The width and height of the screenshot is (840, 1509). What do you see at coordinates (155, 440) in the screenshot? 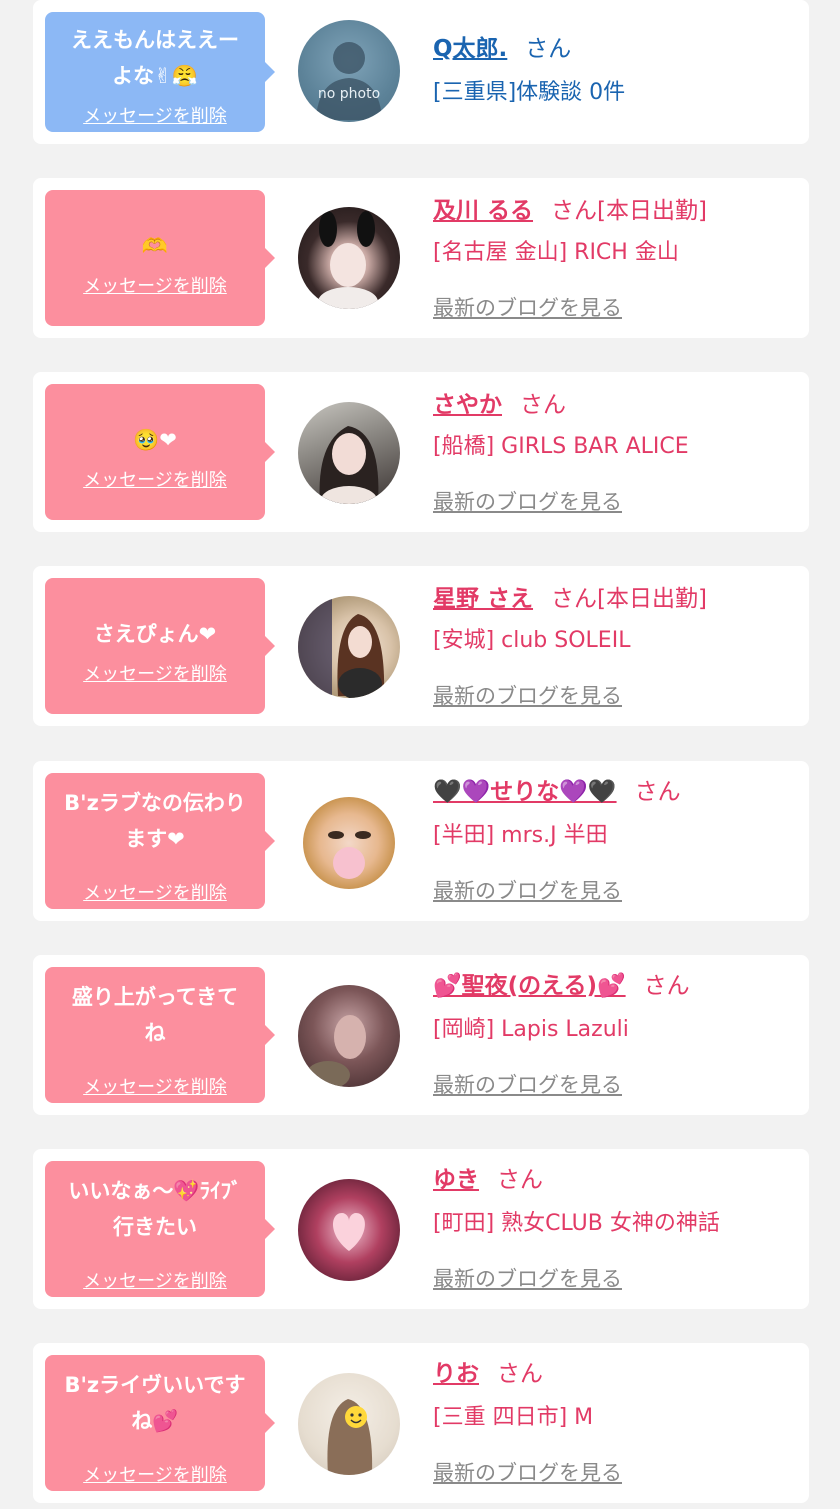
I see `message-text: 🥹❤` at bounding box center [155, 440].